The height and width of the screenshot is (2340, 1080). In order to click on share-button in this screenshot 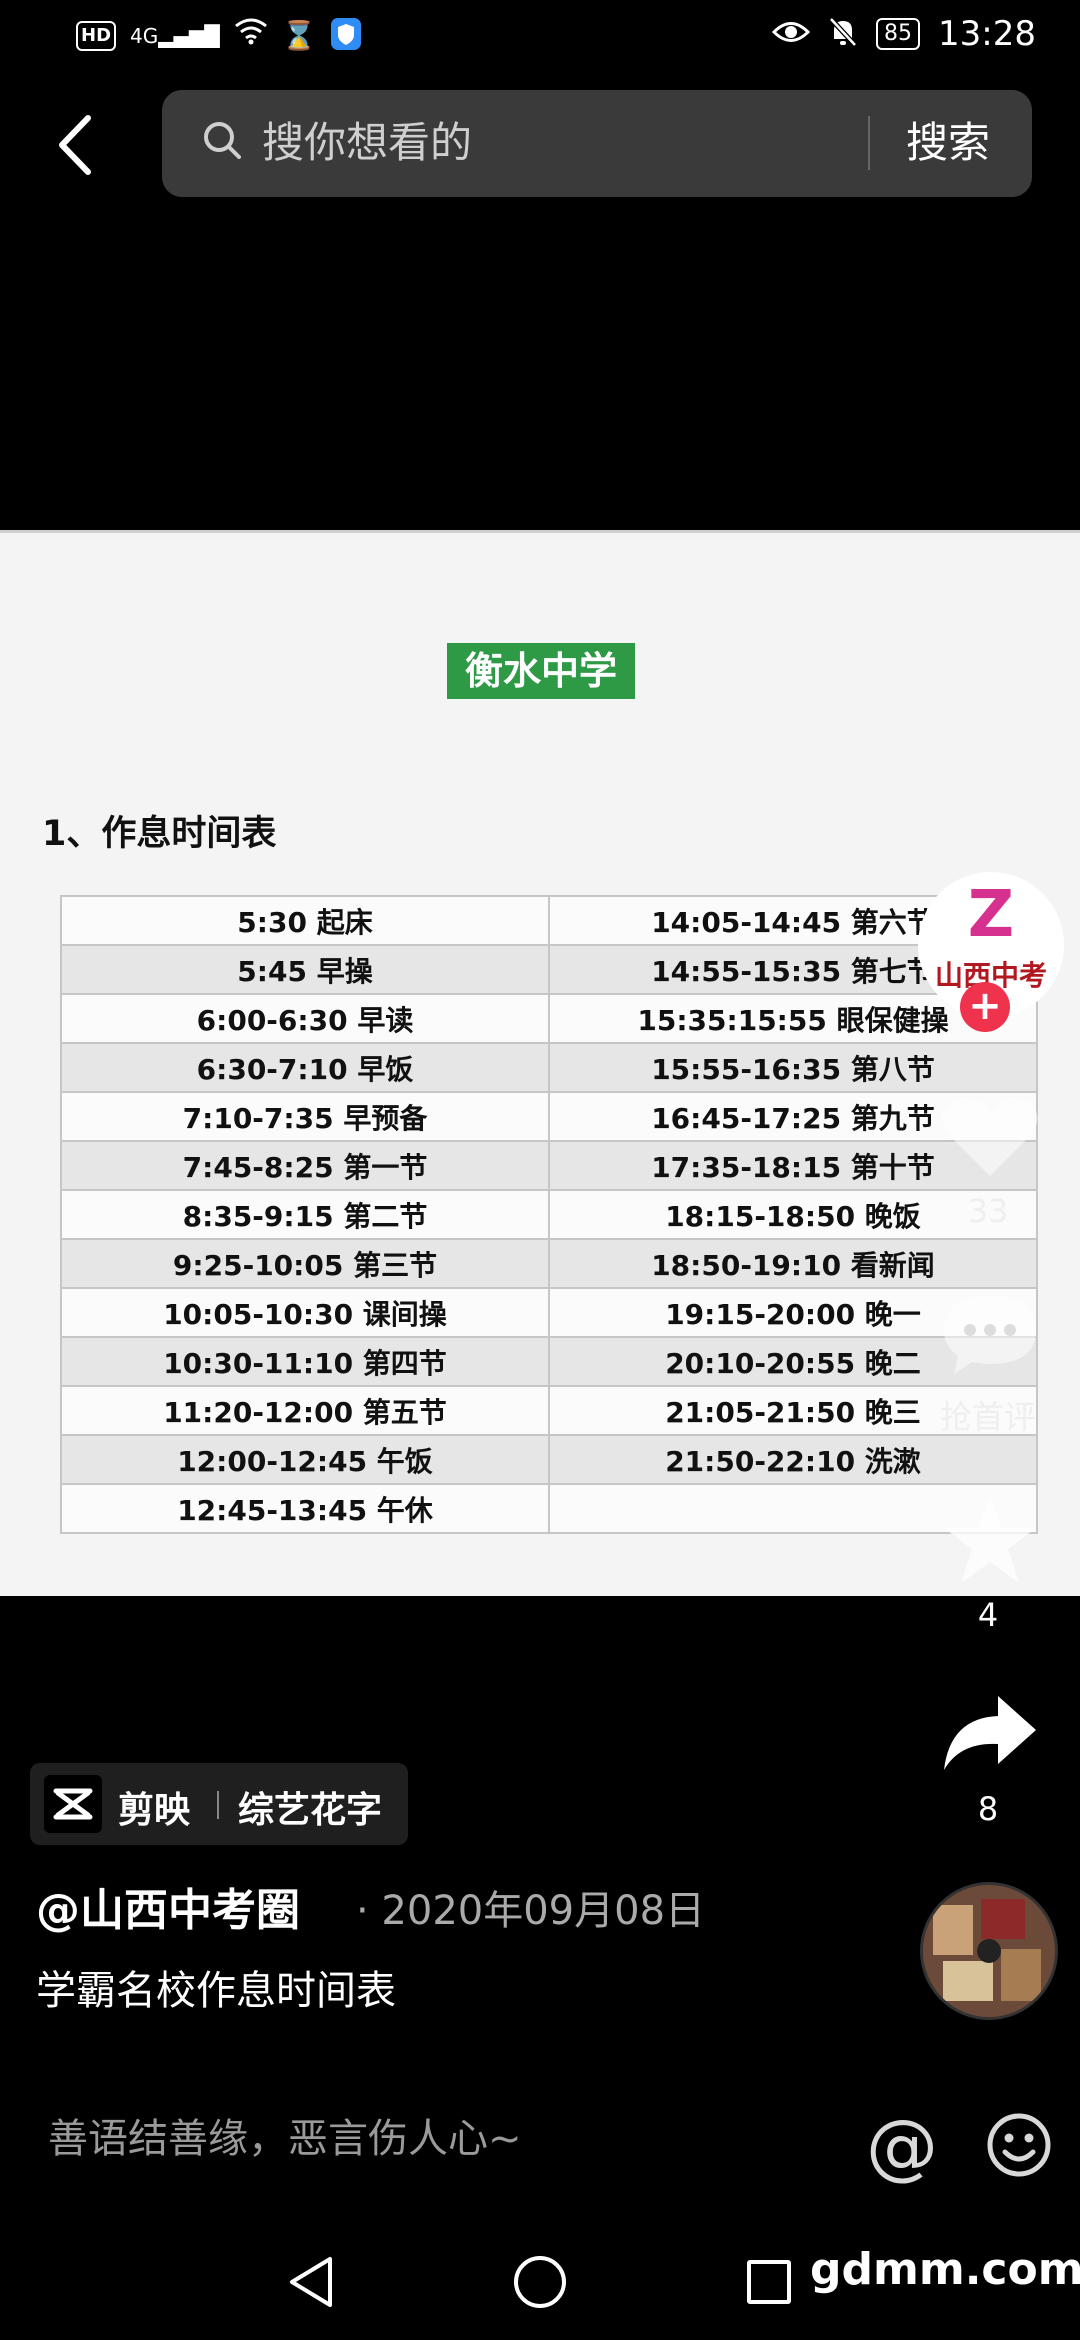, I will do `click(990, 1732)`.